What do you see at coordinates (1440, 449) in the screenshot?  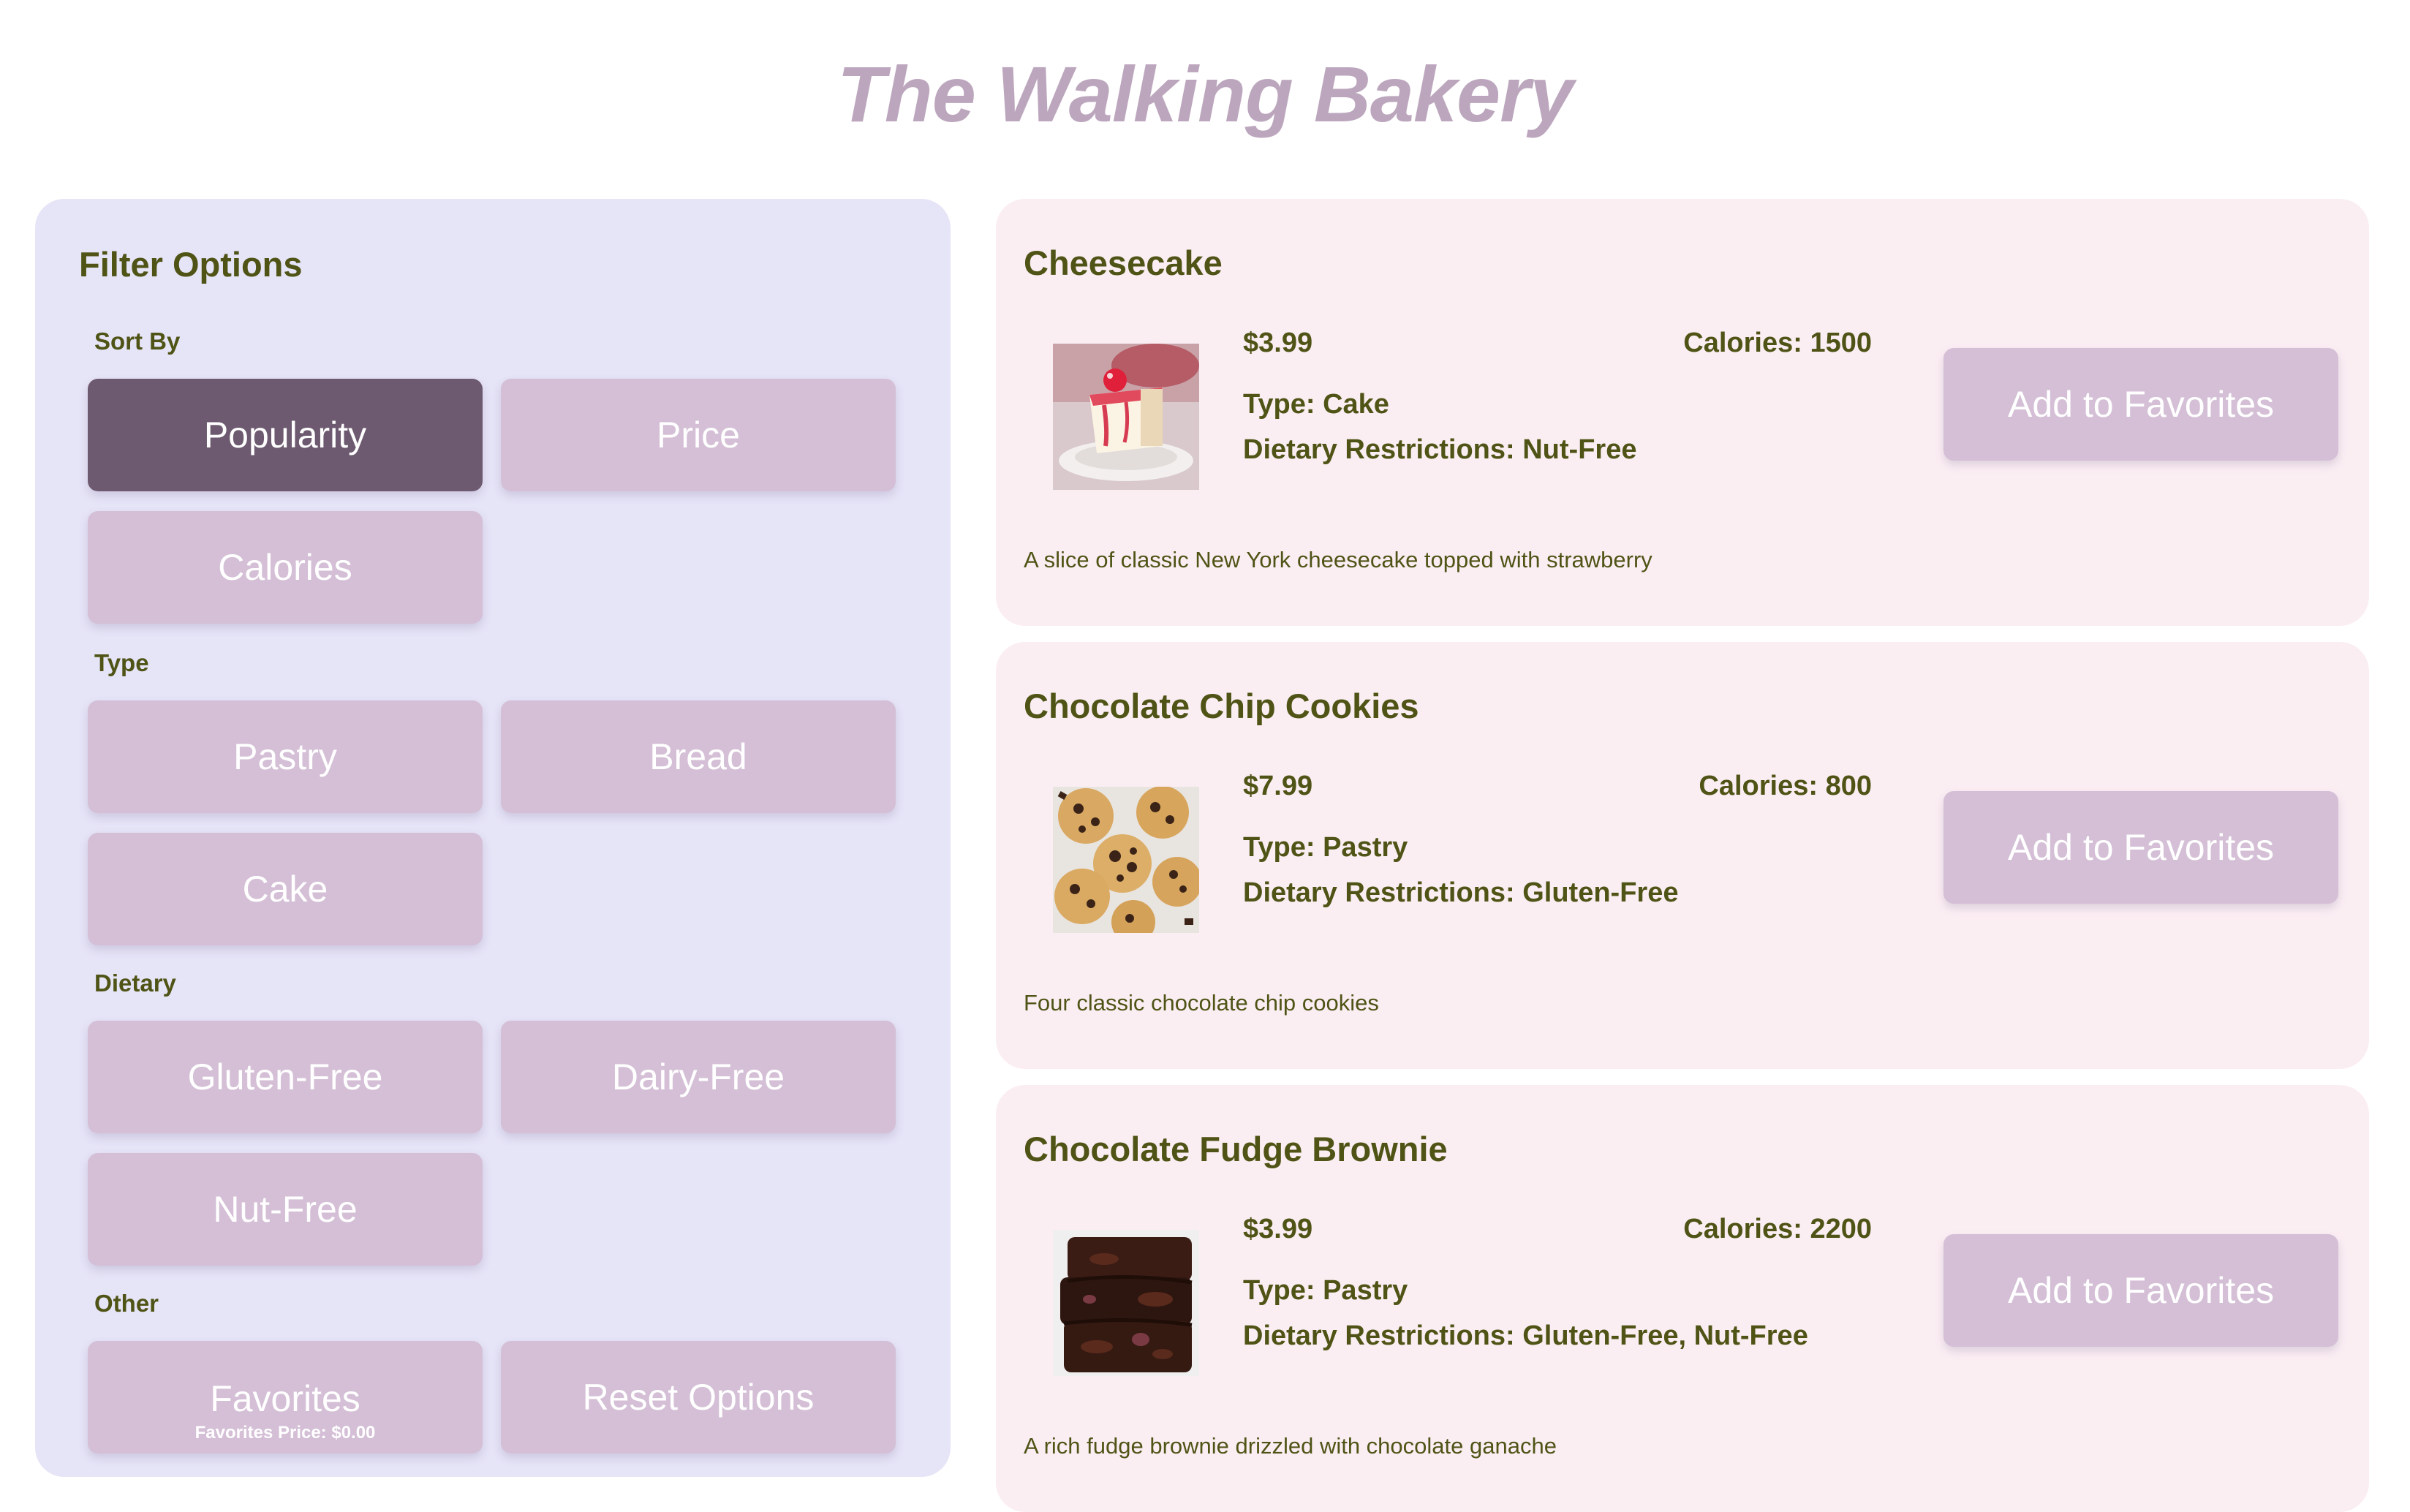 I see `product-dietary: Dietary Restrictions: Nut-Free` at bounding box center [1440, 449].